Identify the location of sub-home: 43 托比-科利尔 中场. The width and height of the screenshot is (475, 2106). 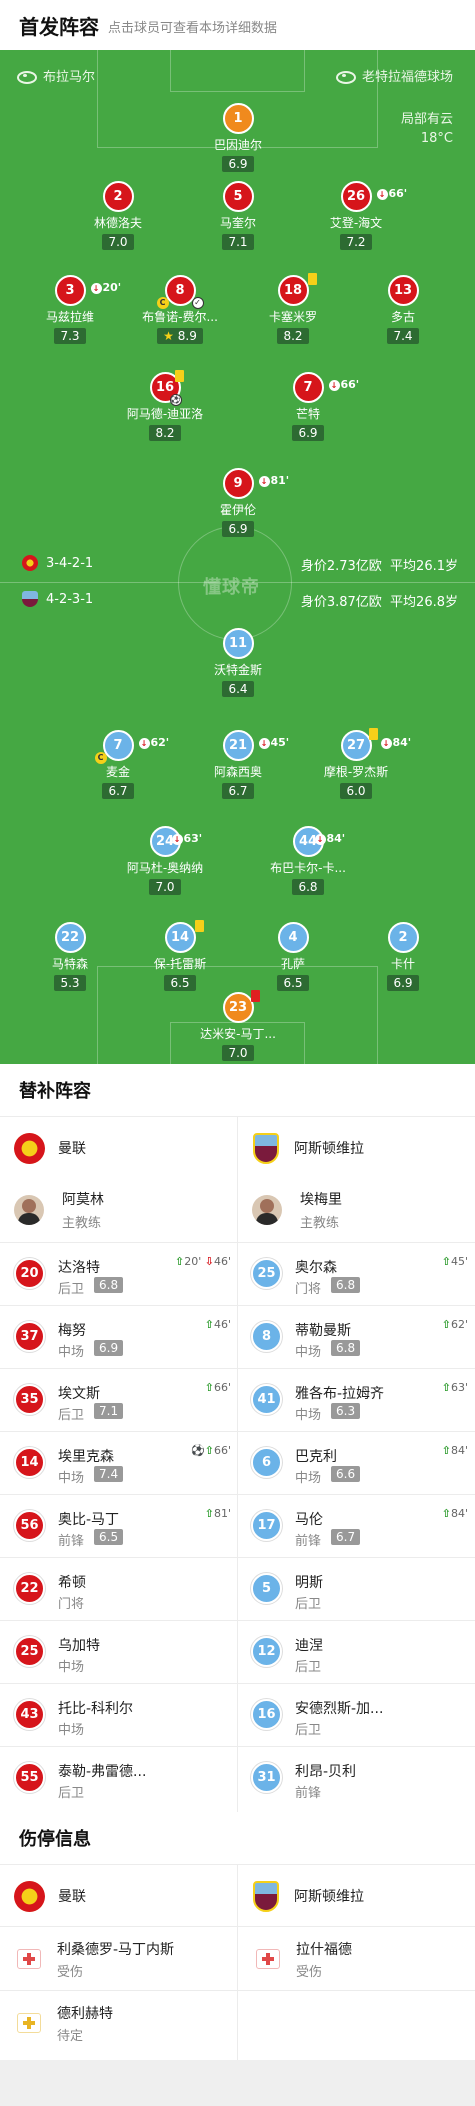
(126, 1715).